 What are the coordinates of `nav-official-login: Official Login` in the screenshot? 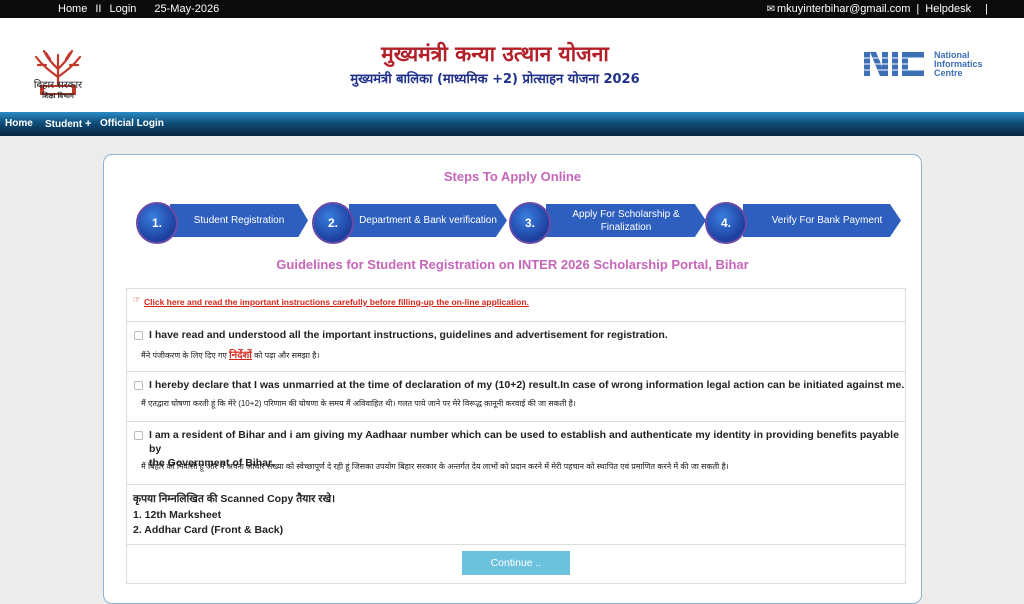 It's located at (132, 123).